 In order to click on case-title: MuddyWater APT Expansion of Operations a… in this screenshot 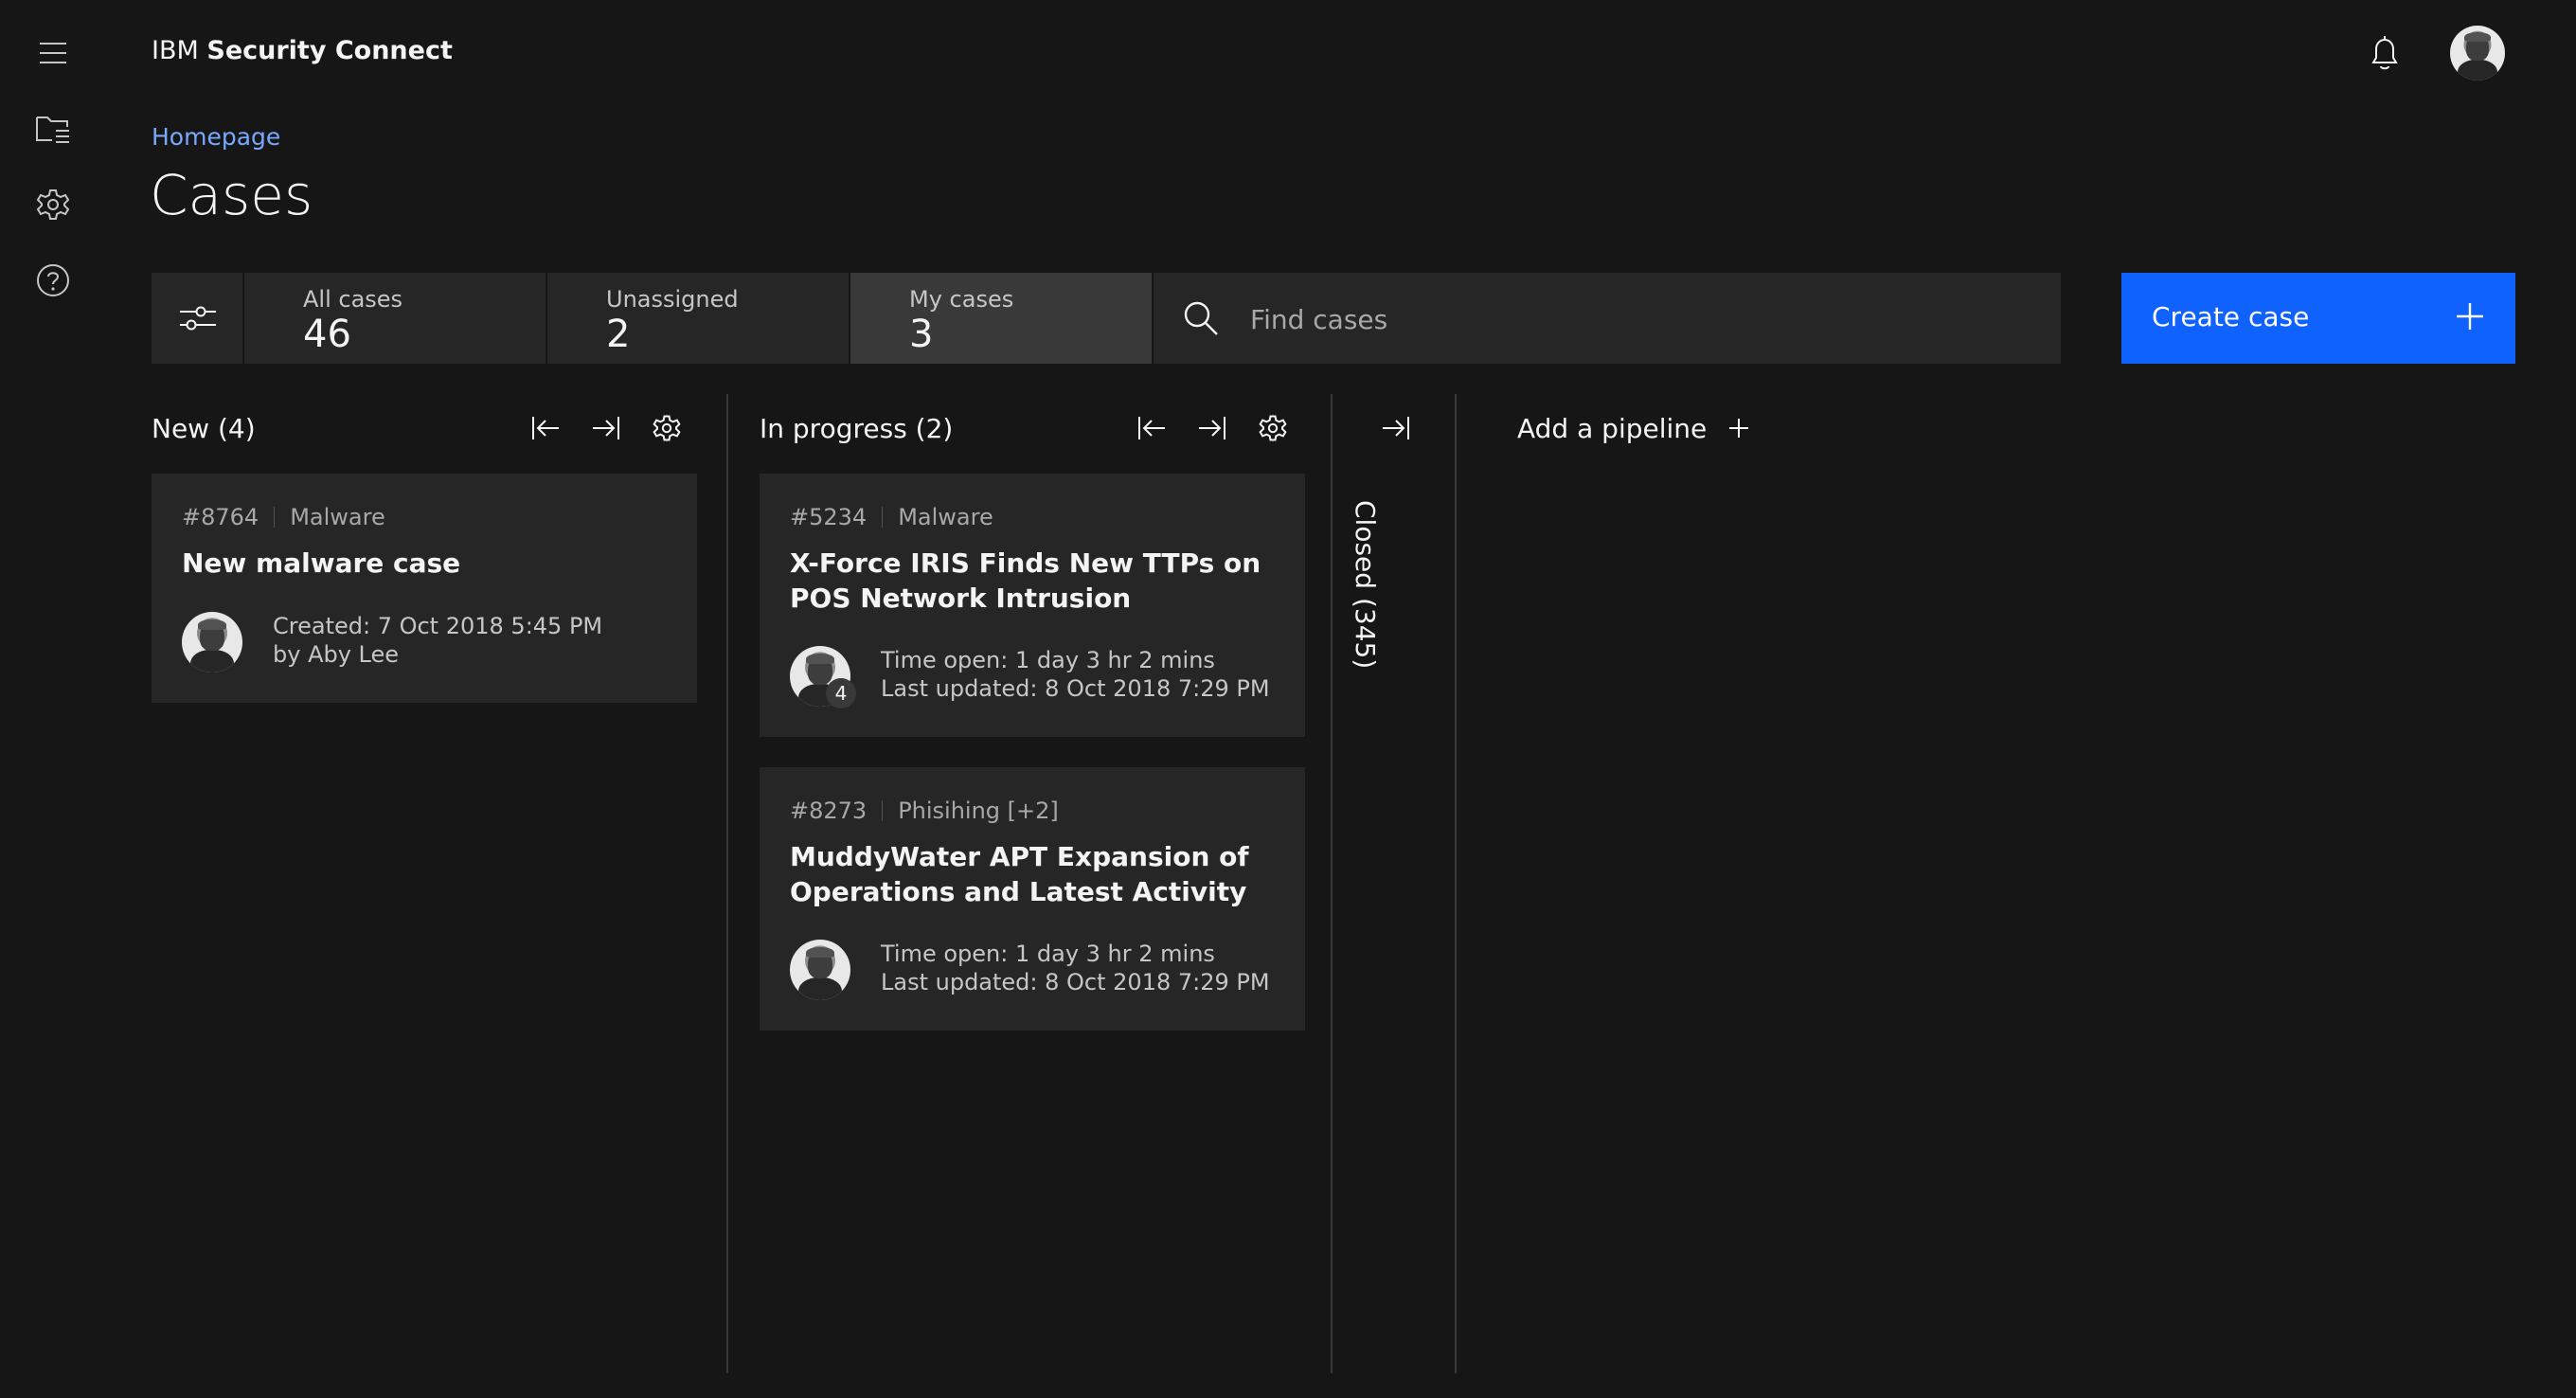, I will do `click(1019, 874)`.